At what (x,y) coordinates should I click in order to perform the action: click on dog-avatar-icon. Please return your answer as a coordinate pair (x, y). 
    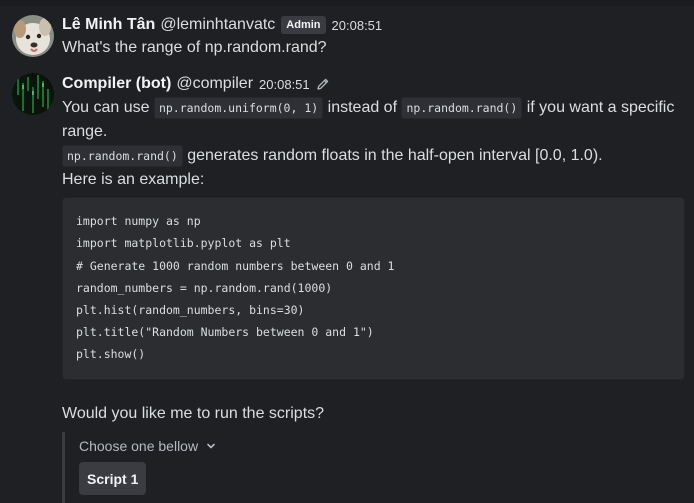
    Looking at the image, I should click on (33, 36).